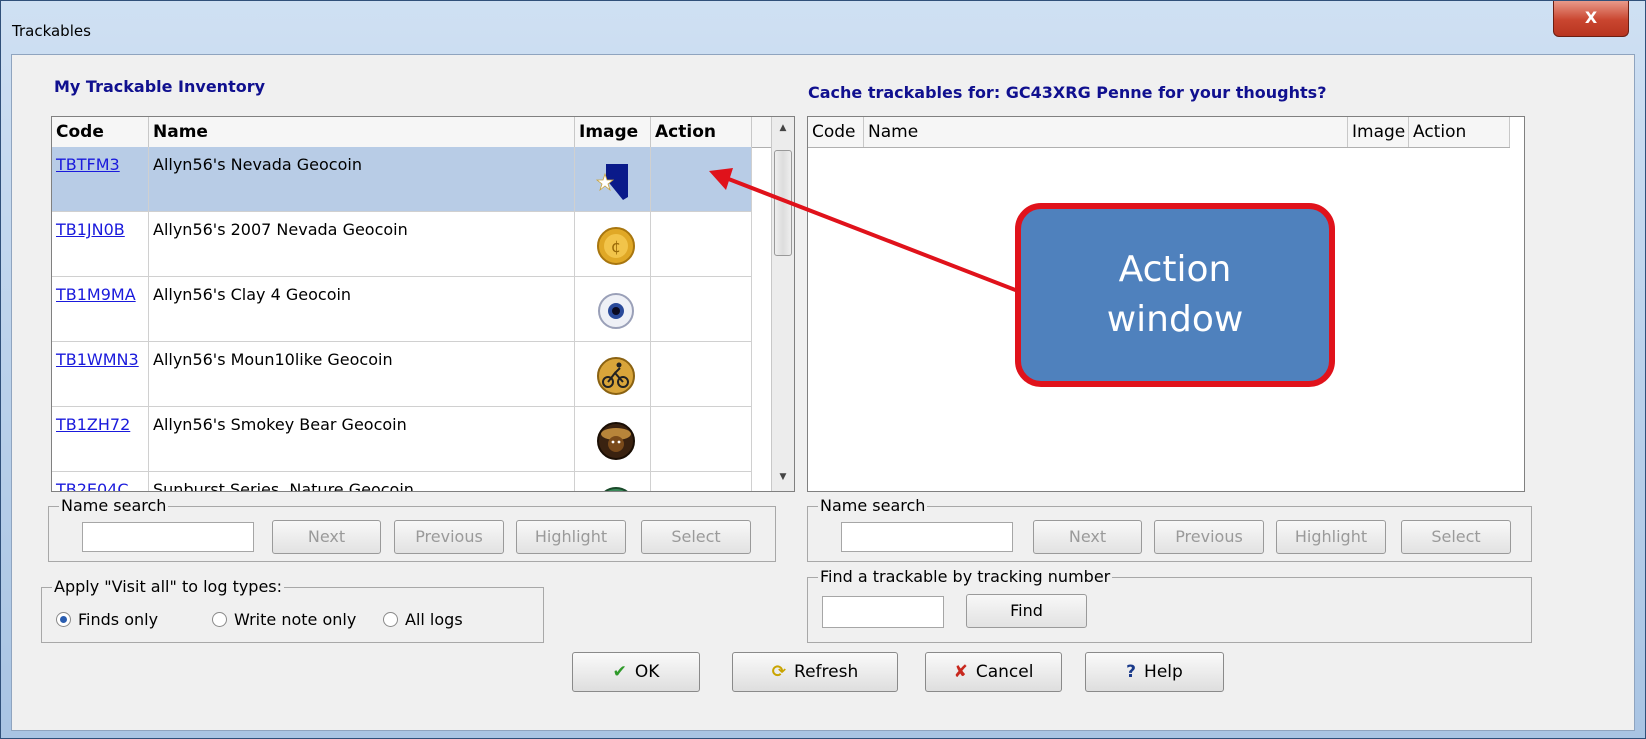  I want to click on action-window-callout: Action window, so click(1175, 295).